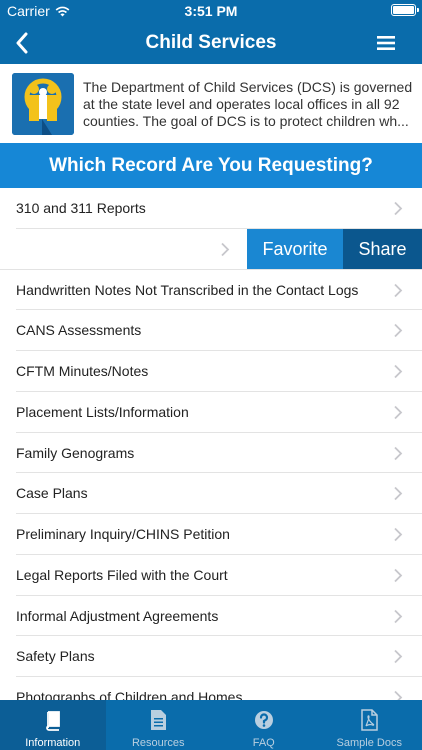  I want to click on back-button, so click(22, 43).